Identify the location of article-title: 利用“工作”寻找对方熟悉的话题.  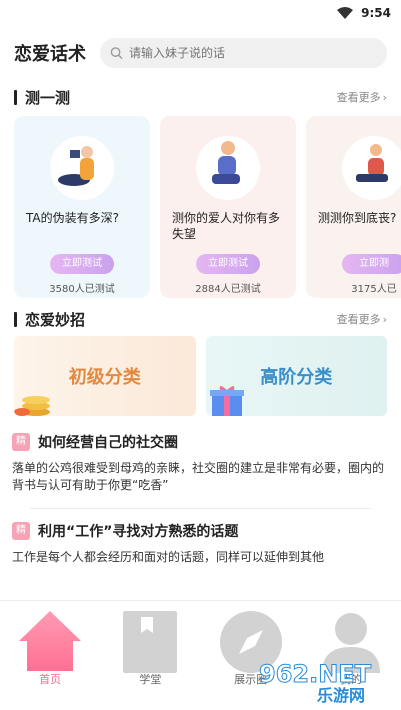
(138, 532).